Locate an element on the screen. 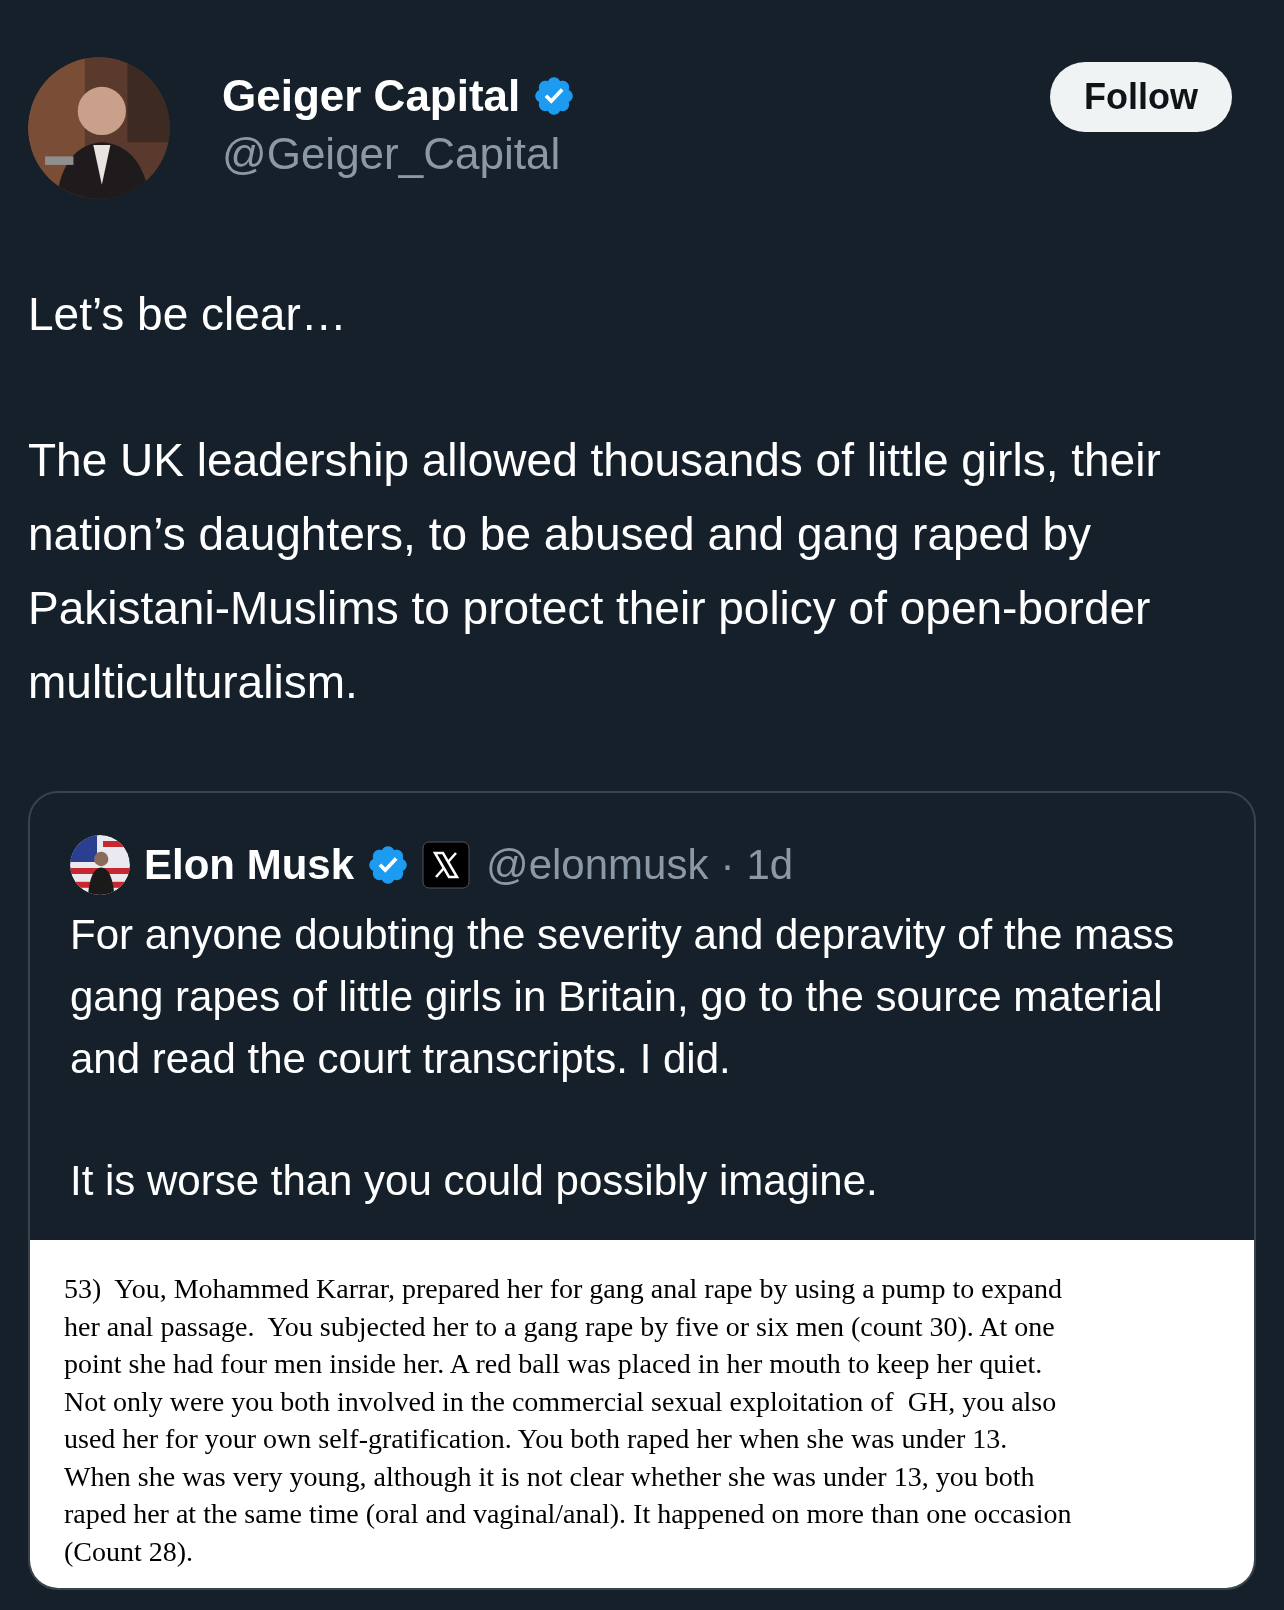 Image resolution: width=1284 pixels, height=1610 pixels. document-text-line: When she was very young, although it is not clear whether she was under 13, you both is located at coordinates (550, 1476).